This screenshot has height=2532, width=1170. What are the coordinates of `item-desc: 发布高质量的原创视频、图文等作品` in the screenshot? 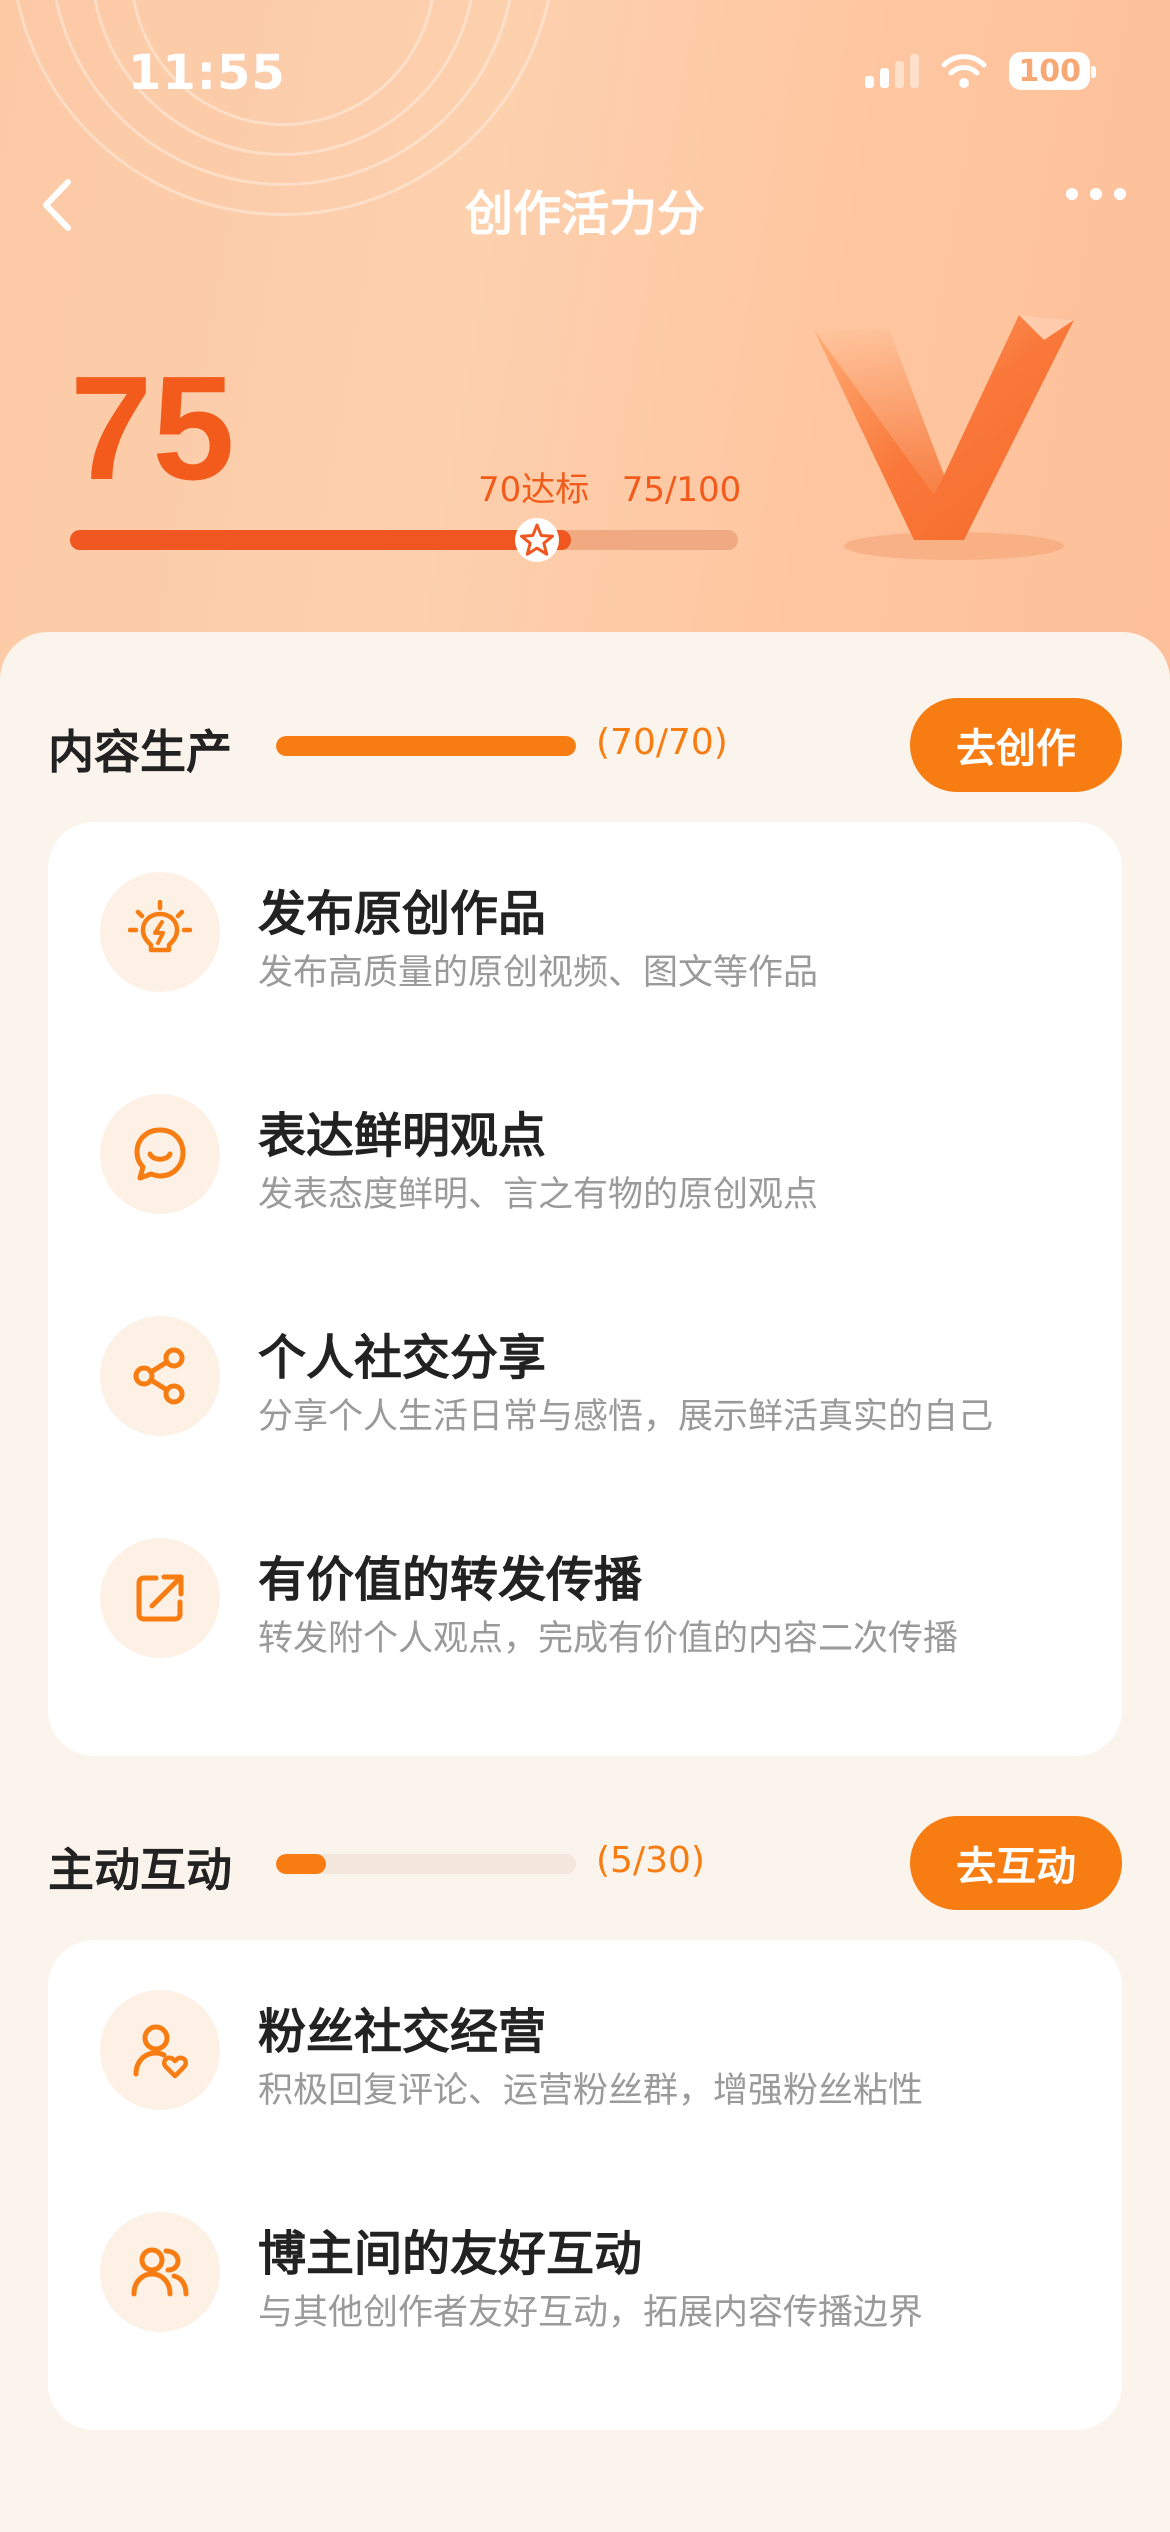 It's located at (538, 973).